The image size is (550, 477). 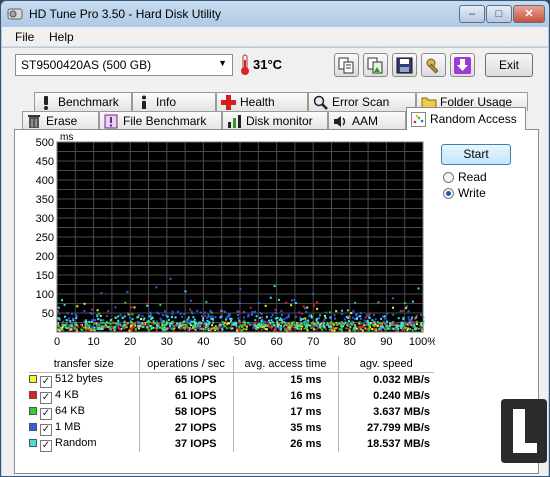 I want to click on maximize-button: □, so click(x=499, y=14).